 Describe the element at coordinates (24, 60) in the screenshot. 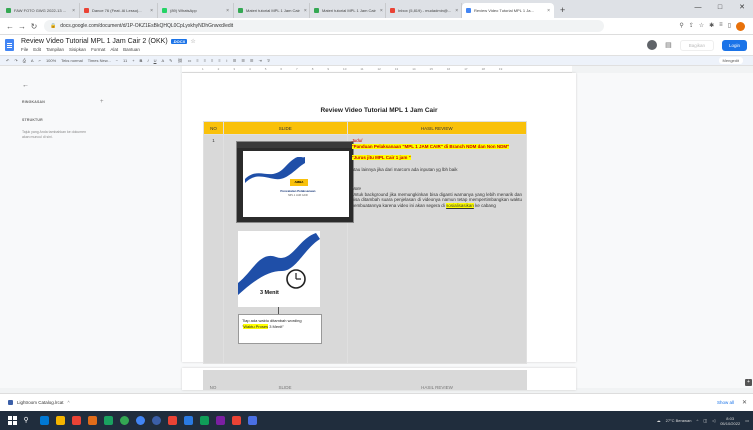

I see `print-icon: ⎙` at that location.